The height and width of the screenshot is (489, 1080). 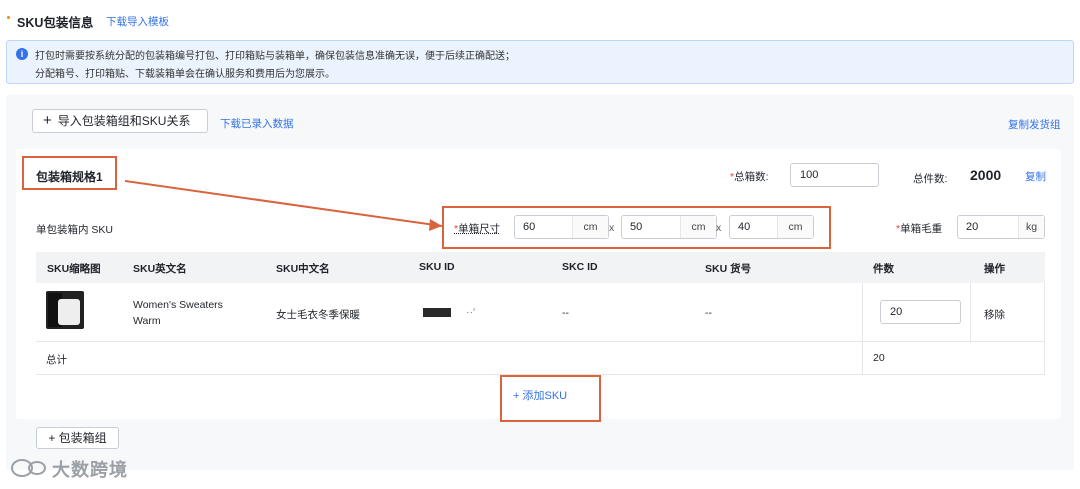 What do you see at coordinates (283, 205) in the screenshot?
I see `annotation-arrow` at bounding box center [283, 205].